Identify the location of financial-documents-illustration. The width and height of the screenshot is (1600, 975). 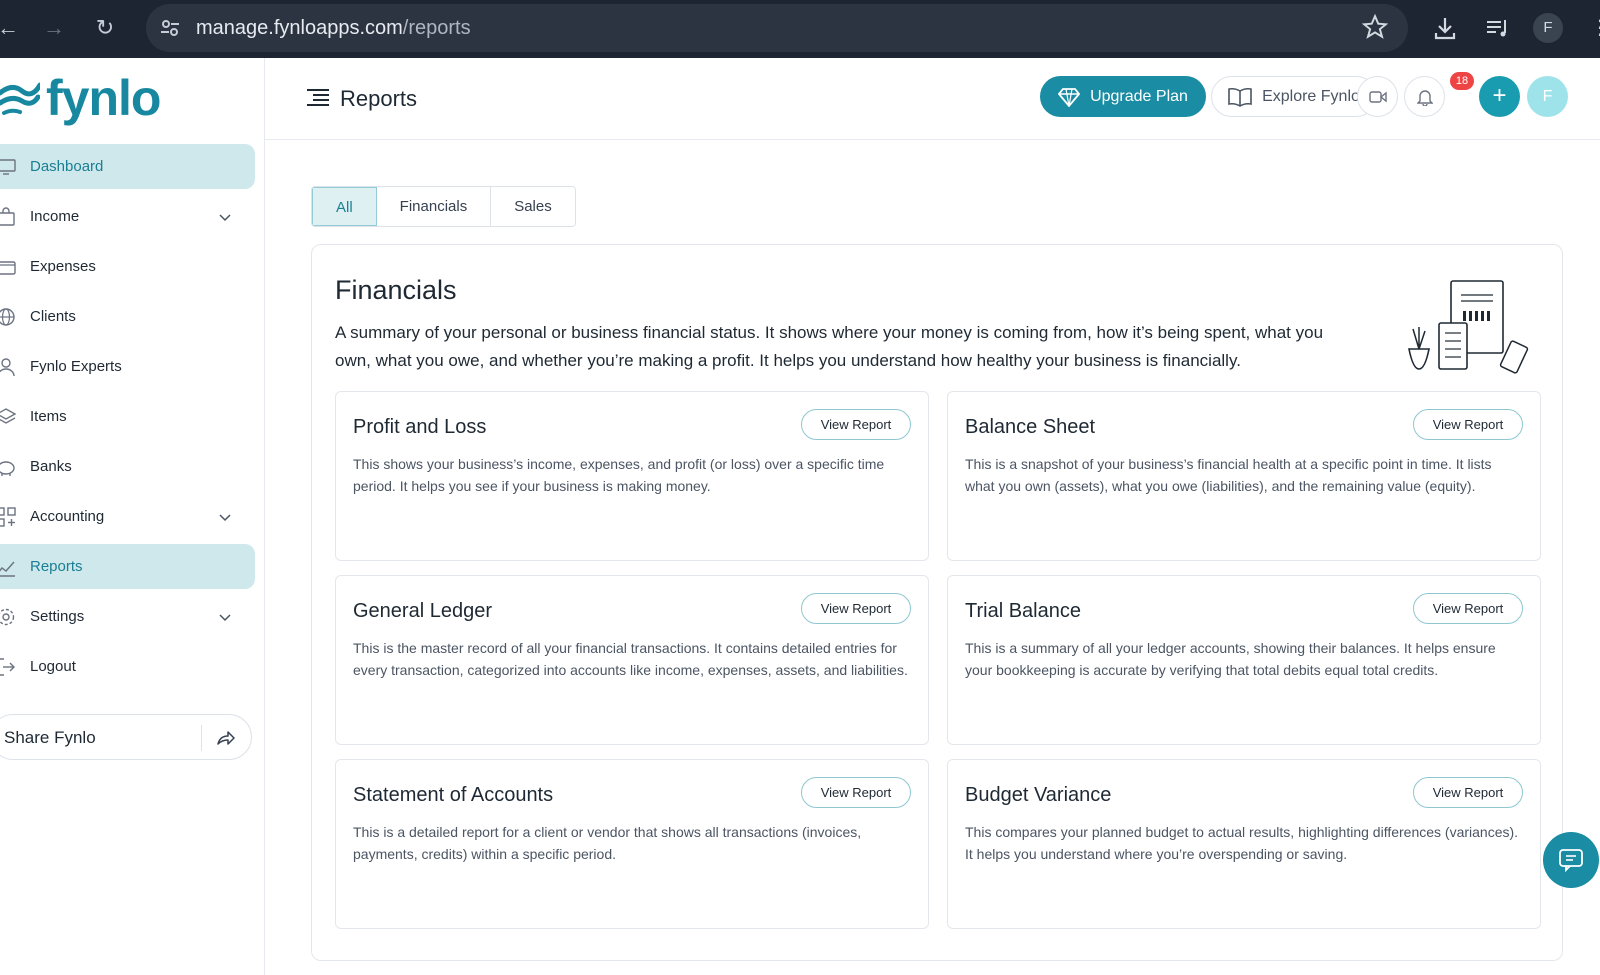
(1468, 327).